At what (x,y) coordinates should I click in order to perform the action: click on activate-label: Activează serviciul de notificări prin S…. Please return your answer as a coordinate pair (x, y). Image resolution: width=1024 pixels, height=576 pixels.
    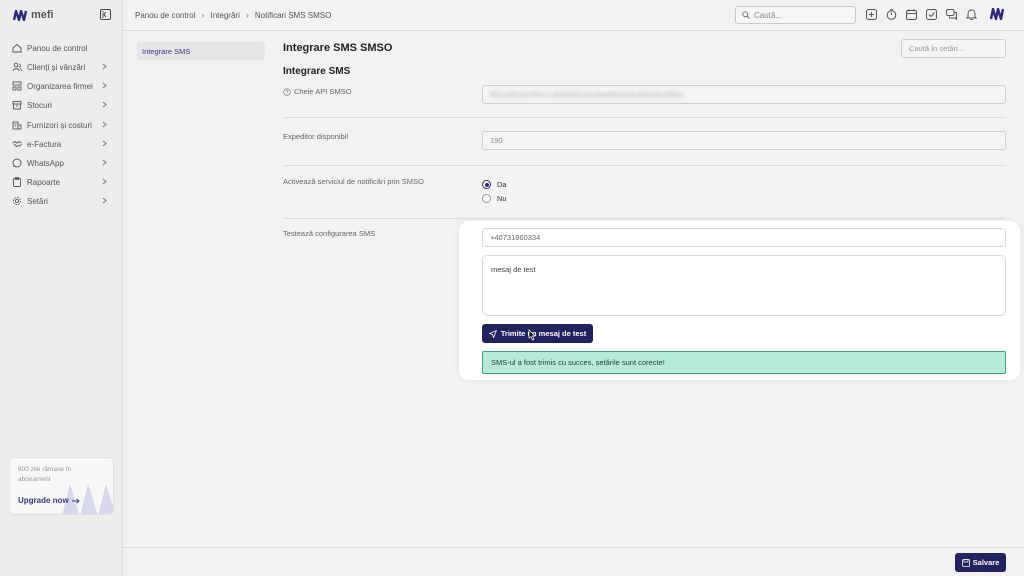
    Looking at the image, I should click on (353, 181).